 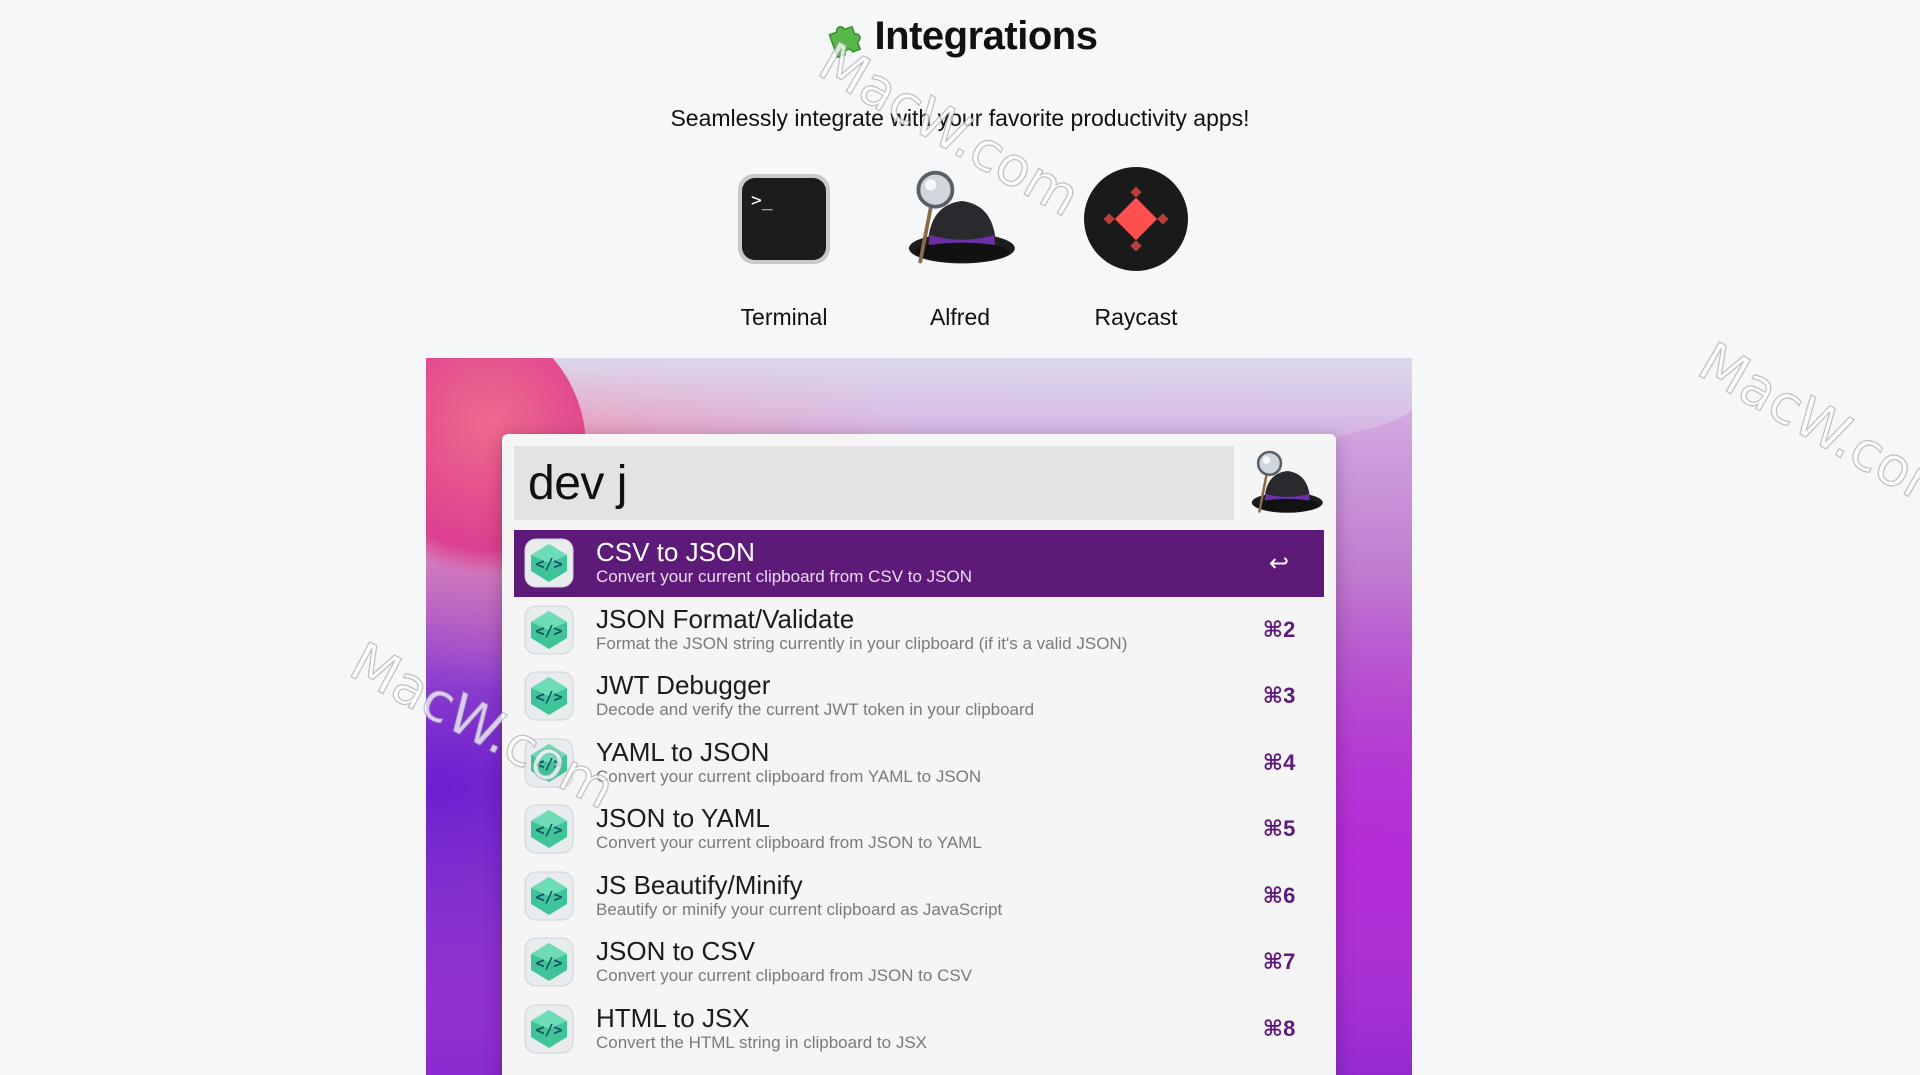 What do you see at coordinates (874, 483) in the screenshot?
I see `search-input: dev j` at bounding box center [874, 483].